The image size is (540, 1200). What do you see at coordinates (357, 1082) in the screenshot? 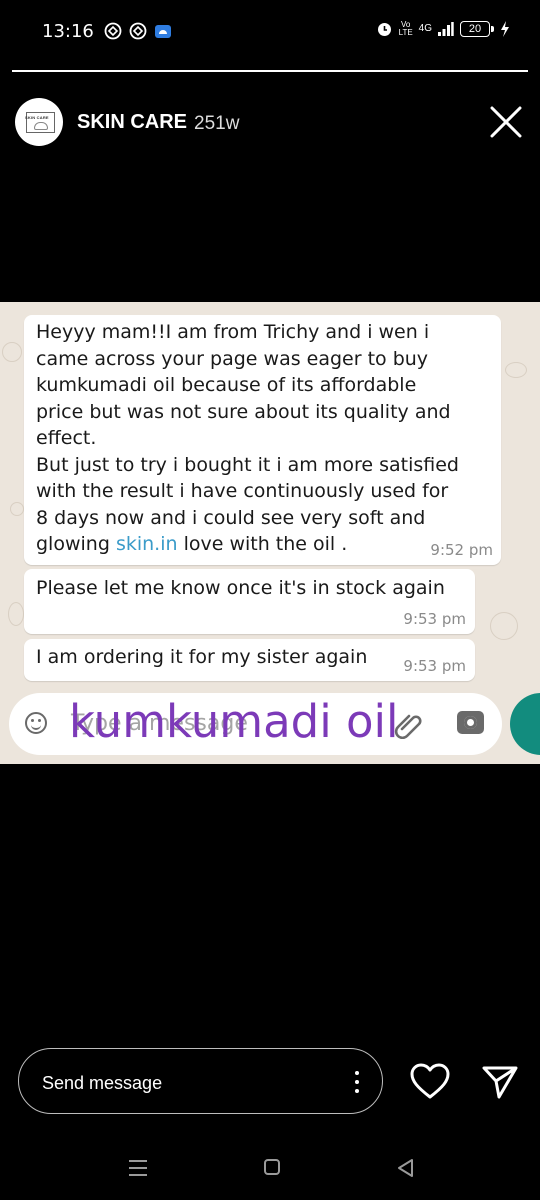
I see `more-options-icon` at bounding box center [357, 1082].